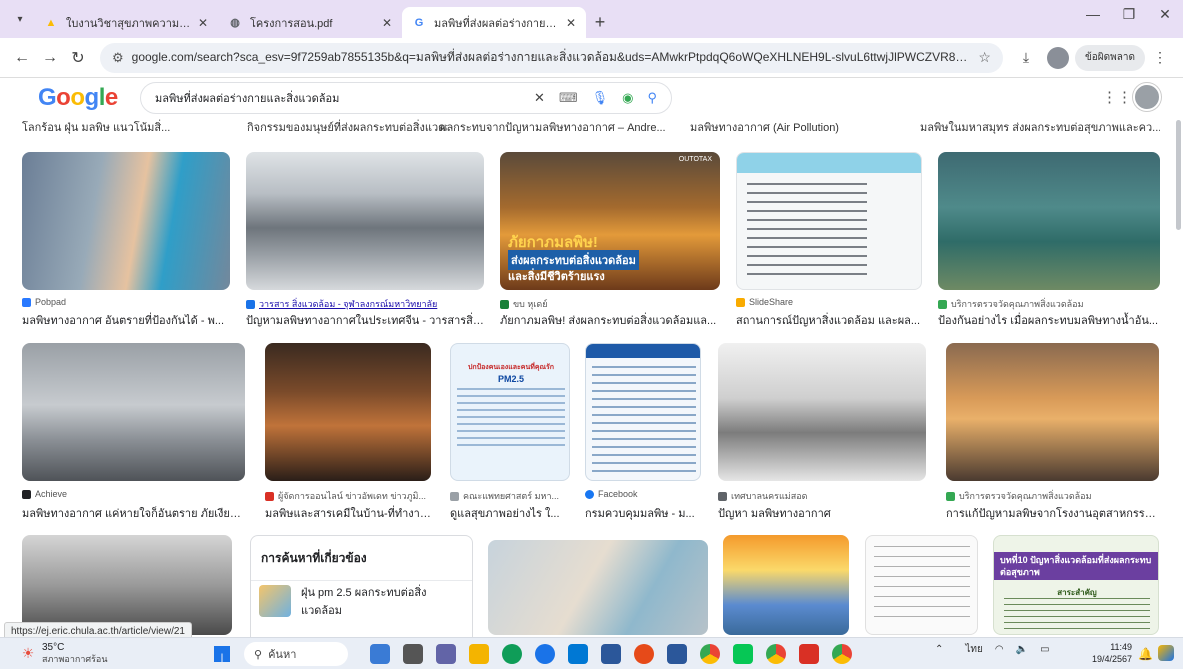 The image size is (1183, 669). Describe the element at coordinates (479, 654) in the screenshot. I see `file-explorer-icon` at that location.